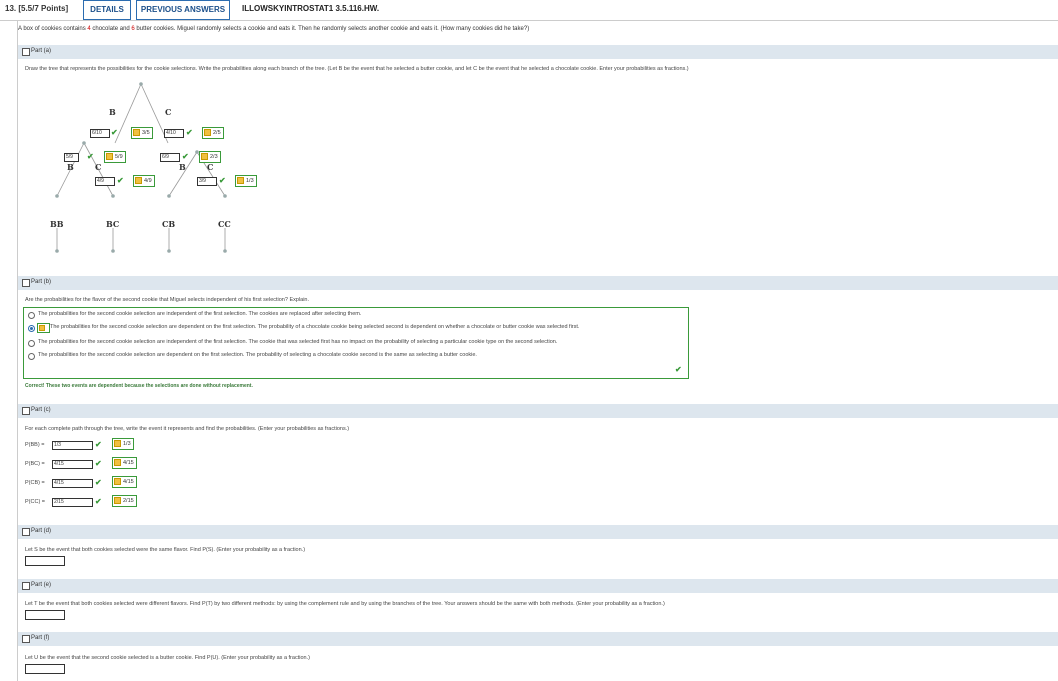 Image resolution: width=1058 pixels, height=681 pixels. I want to click on tree-leaf-bc: BC, so click(113, 224).